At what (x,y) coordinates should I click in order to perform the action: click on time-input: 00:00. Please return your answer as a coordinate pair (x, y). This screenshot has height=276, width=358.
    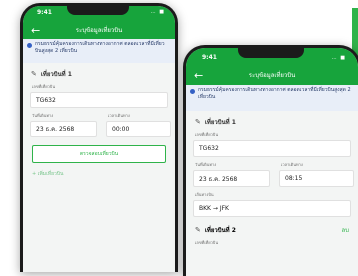
    Looking at the image, I should click on (138, 129).